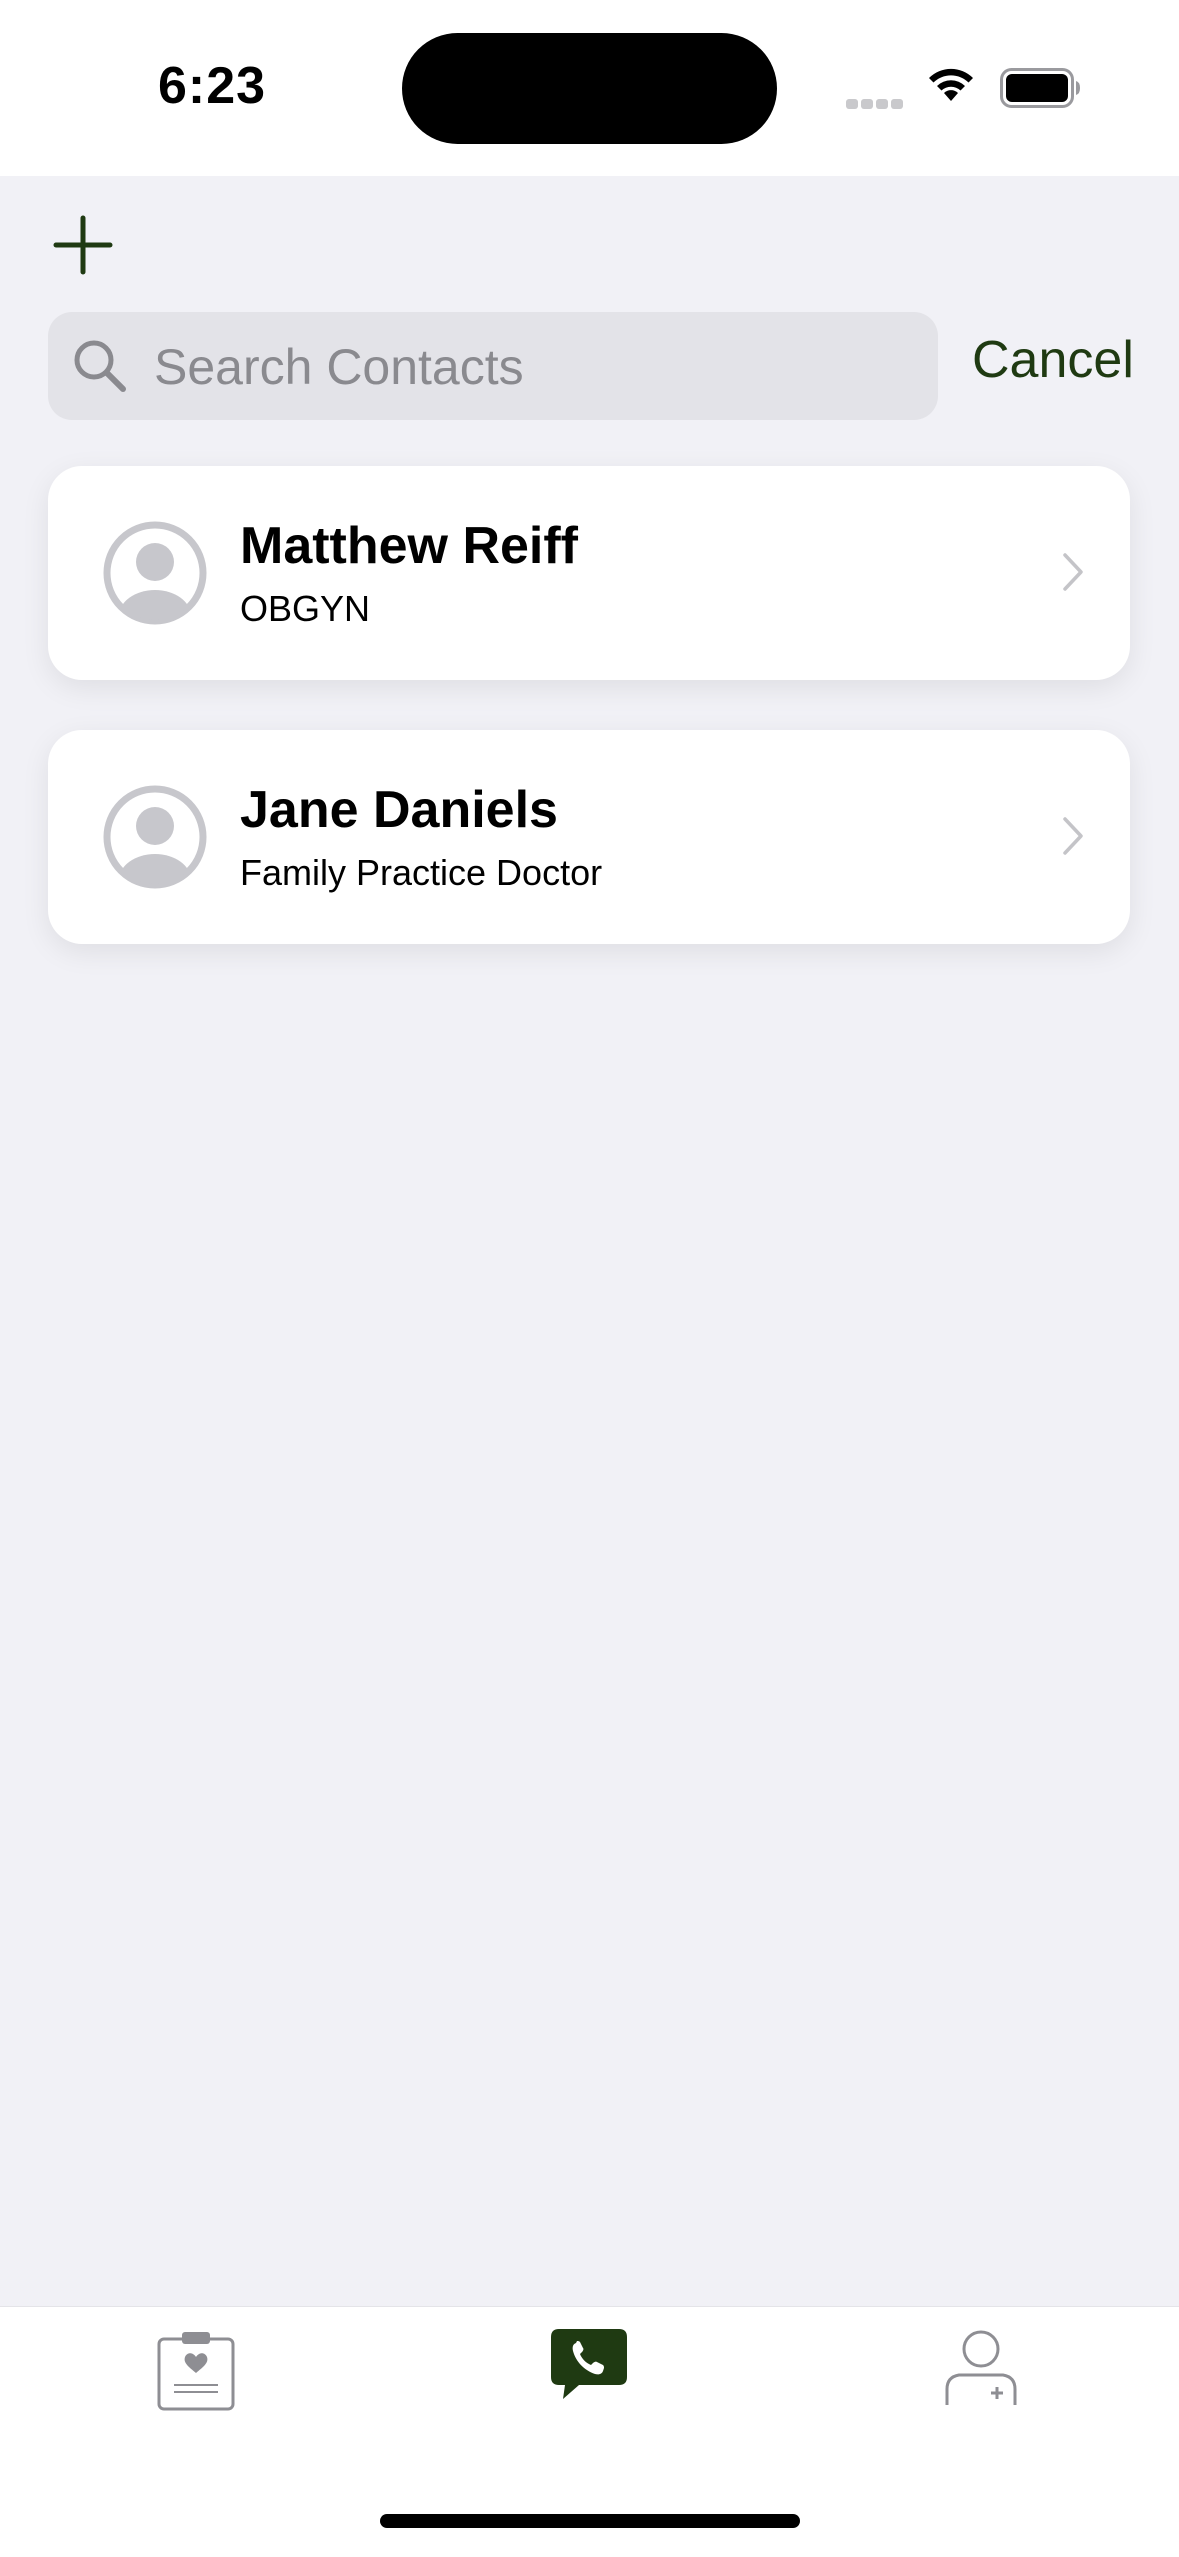 The image size is (1179, 2557). I want to click on add-contact-button, so click(83, 245).